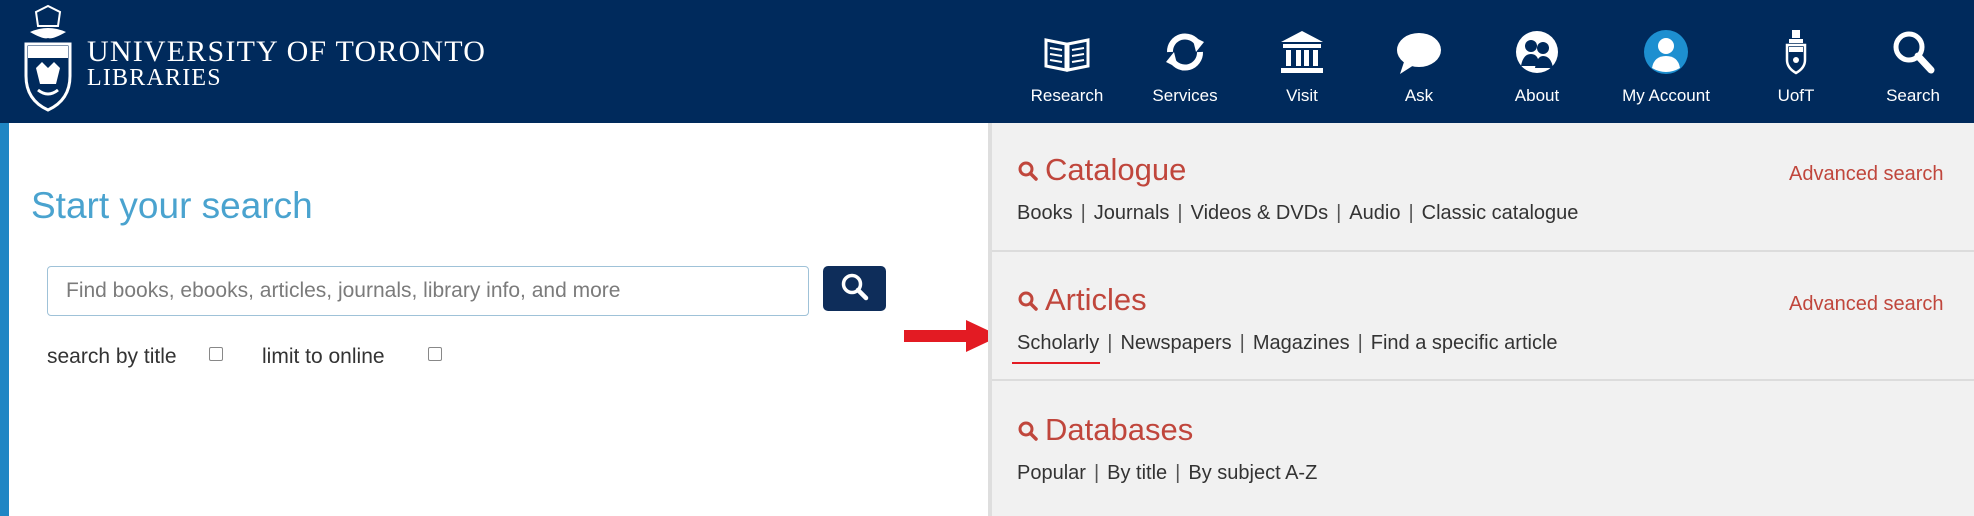 This screenshot has height=516, width=1974. I want to click on nav-about-label: About, so click(1537, 95).